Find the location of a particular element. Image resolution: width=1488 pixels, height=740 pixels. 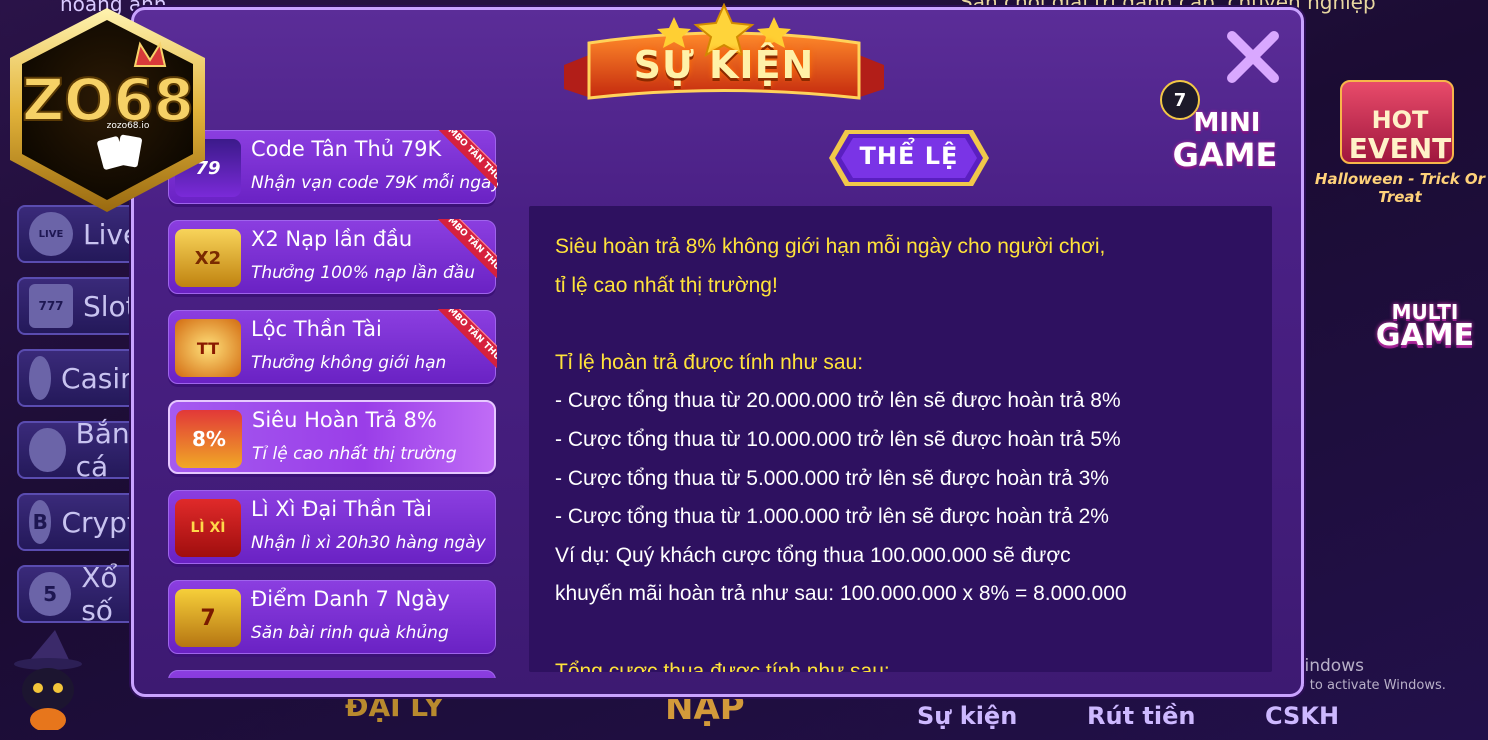

event-thumb: X2 is located at coordinates (208, 258).